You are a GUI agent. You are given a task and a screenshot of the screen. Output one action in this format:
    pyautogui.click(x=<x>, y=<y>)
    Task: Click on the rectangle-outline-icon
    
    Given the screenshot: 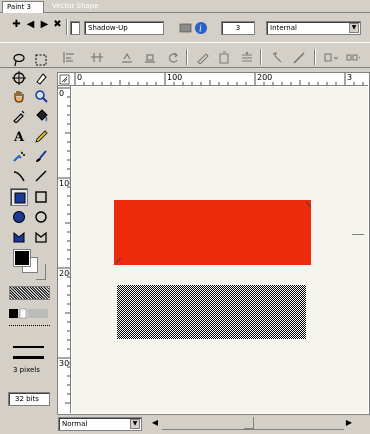 What is the action you would take?
    pyautogui.click(x=41, y=197)
    